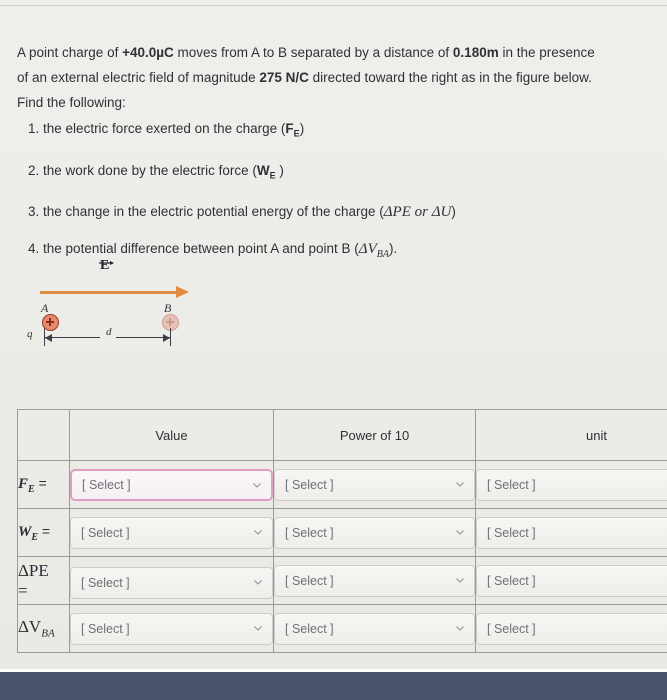  Describe the element at coordinates (333, 5) in the screenshot. I see `top-divider` at that location.